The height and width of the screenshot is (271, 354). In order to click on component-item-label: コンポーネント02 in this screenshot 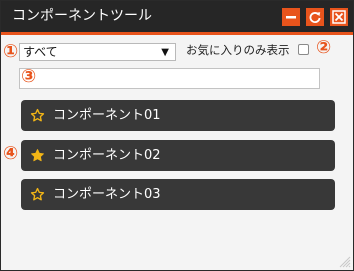, I will do `click(107, 155)`.